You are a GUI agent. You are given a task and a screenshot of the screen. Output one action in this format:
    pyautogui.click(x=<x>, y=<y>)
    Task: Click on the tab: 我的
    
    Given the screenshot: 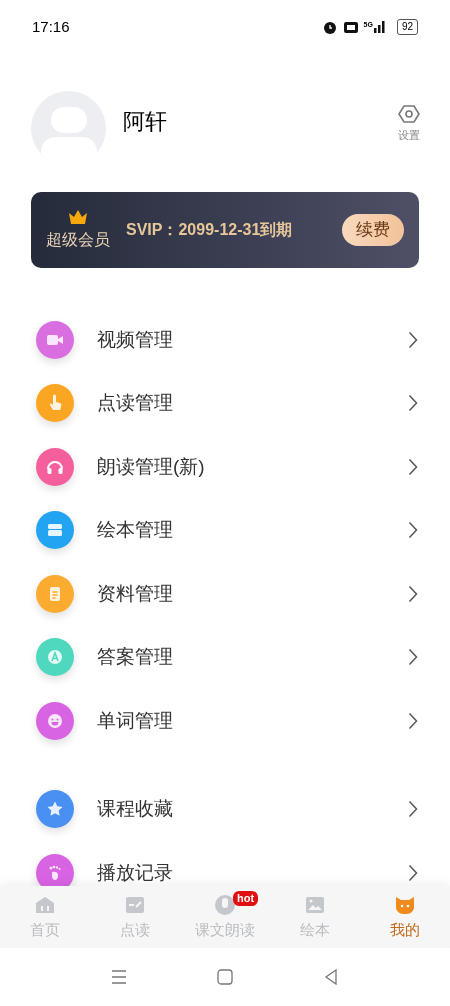 What is the action you would take?
    pyautogui.click(x=405, y=917)
    